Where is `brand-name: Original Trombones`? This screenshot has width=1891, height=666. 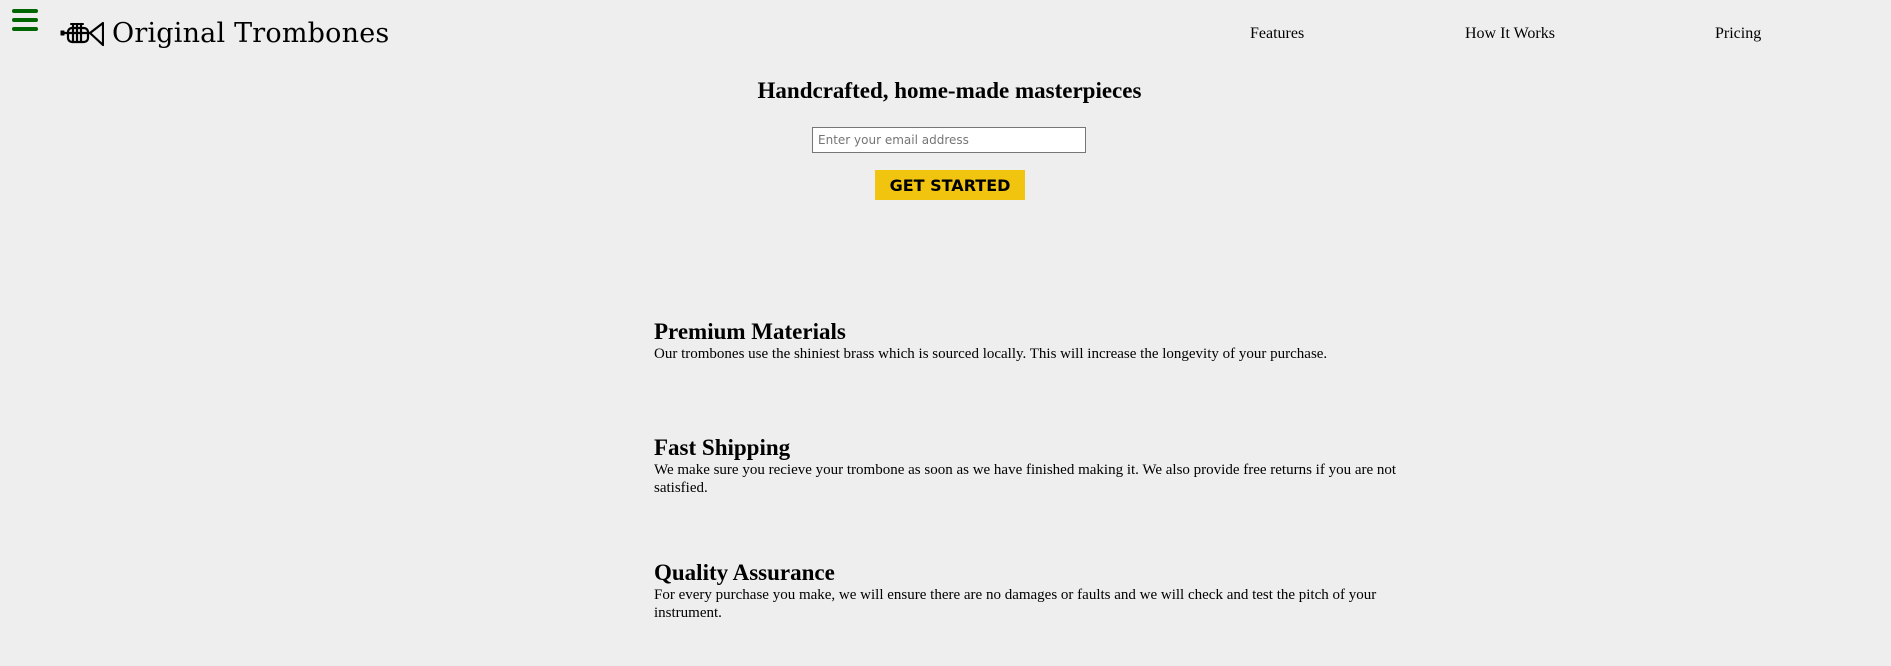
brand-name: Original Trombones is located at coordinates (251, 33).